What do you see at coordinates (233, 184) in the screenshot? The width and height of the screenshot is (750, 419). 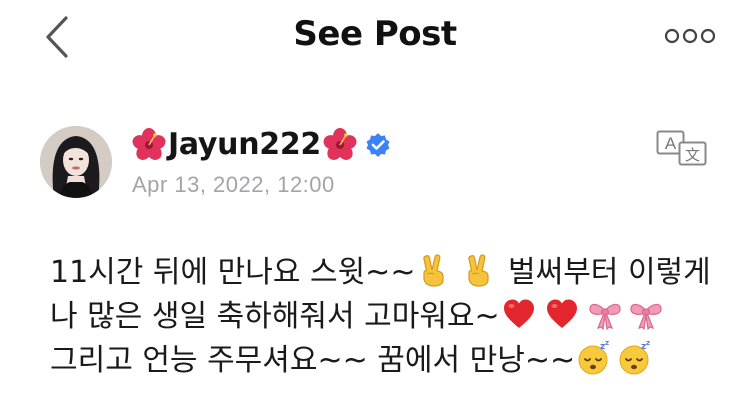 I see `post-timestamp: Apr 13, 2022, 12:00` at bounding box center [233, 184].